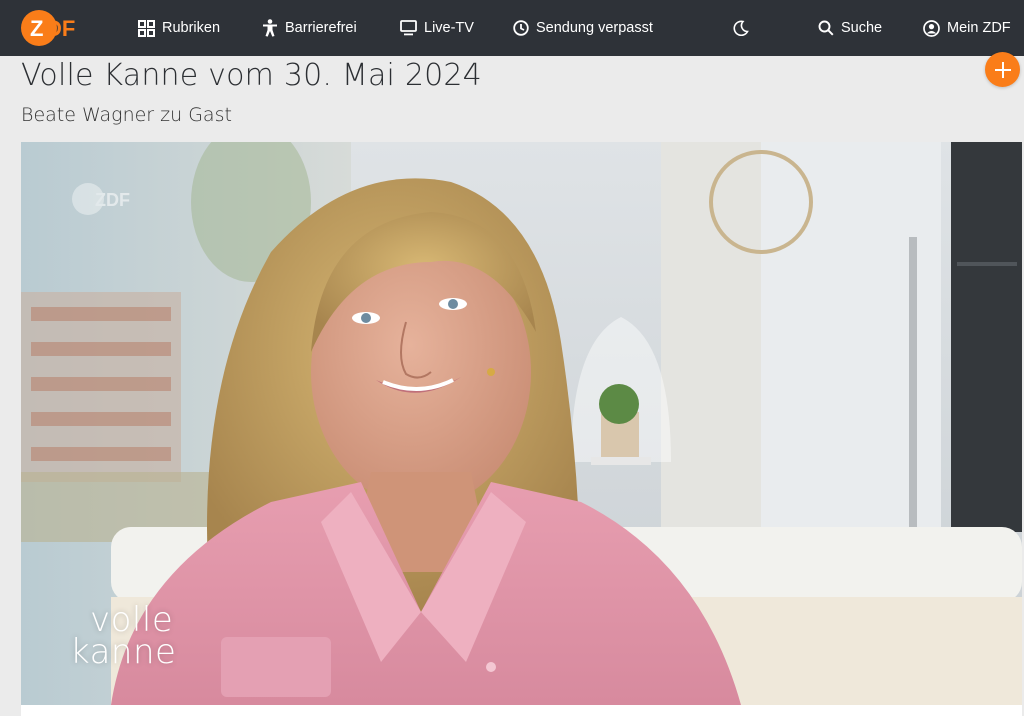 This screenshot has width=1024, height=716. I want to click on page-title: Volle Kanne vom 30. Mai 2024, so click(251, 75).